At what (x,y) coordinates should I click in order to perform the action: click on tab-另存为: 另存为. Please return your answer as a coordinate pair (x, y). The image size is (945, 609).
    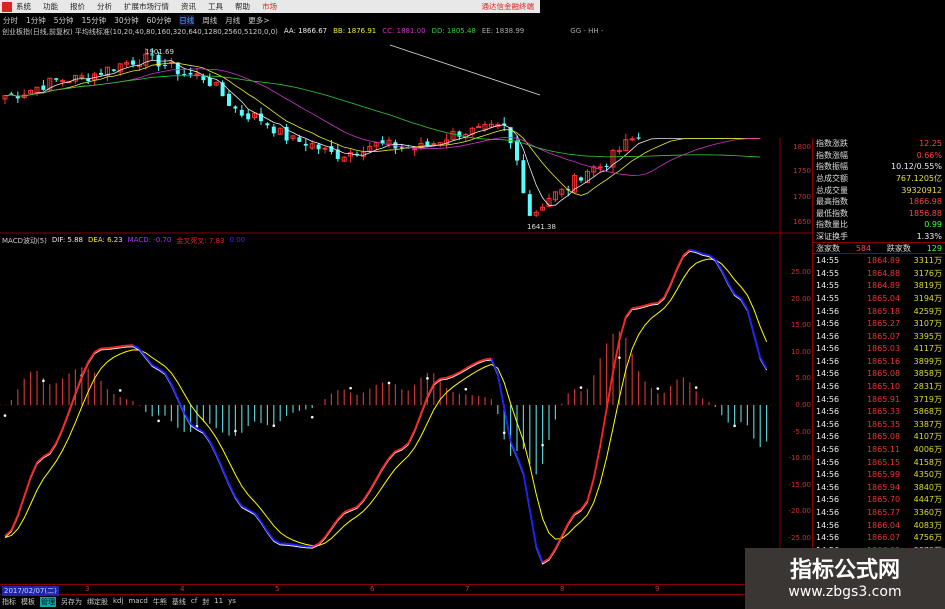
    Looking at the image, I should click on (71, 602).